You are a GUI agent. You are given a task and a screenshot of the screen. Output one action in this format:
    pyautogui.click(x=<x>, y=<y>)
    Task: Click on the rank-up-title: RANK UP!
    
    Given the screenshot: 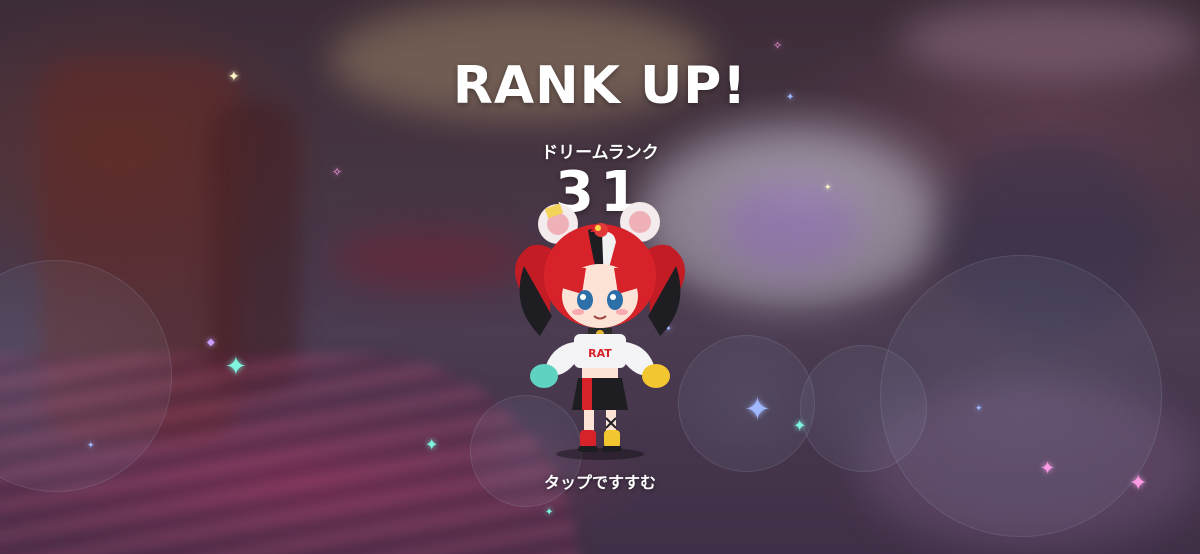 What is the action you would take?
    pyautogui.click(x=600, y=86)
    